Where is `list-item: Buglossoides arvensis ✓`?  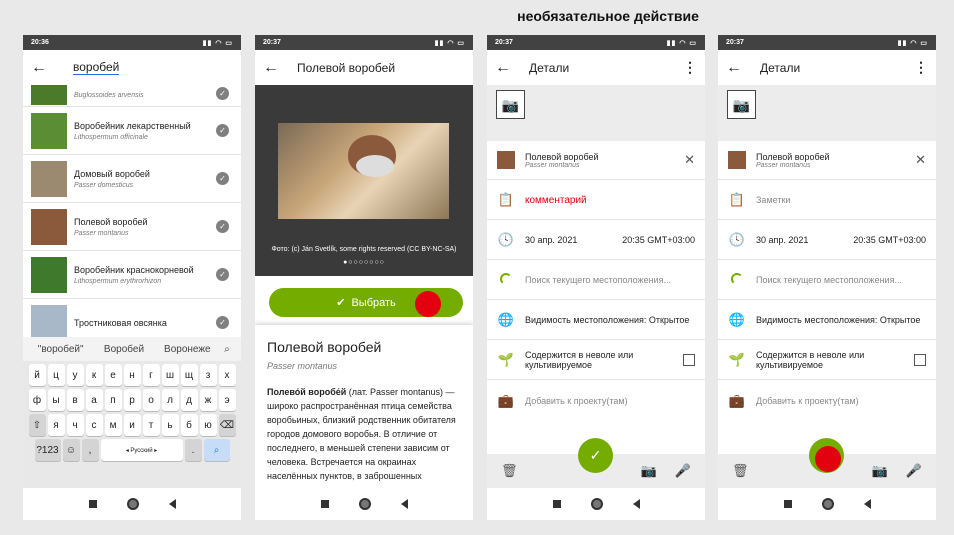
list-item: Buglossoides arvensis ✓ is located at coordinates (132, 96).